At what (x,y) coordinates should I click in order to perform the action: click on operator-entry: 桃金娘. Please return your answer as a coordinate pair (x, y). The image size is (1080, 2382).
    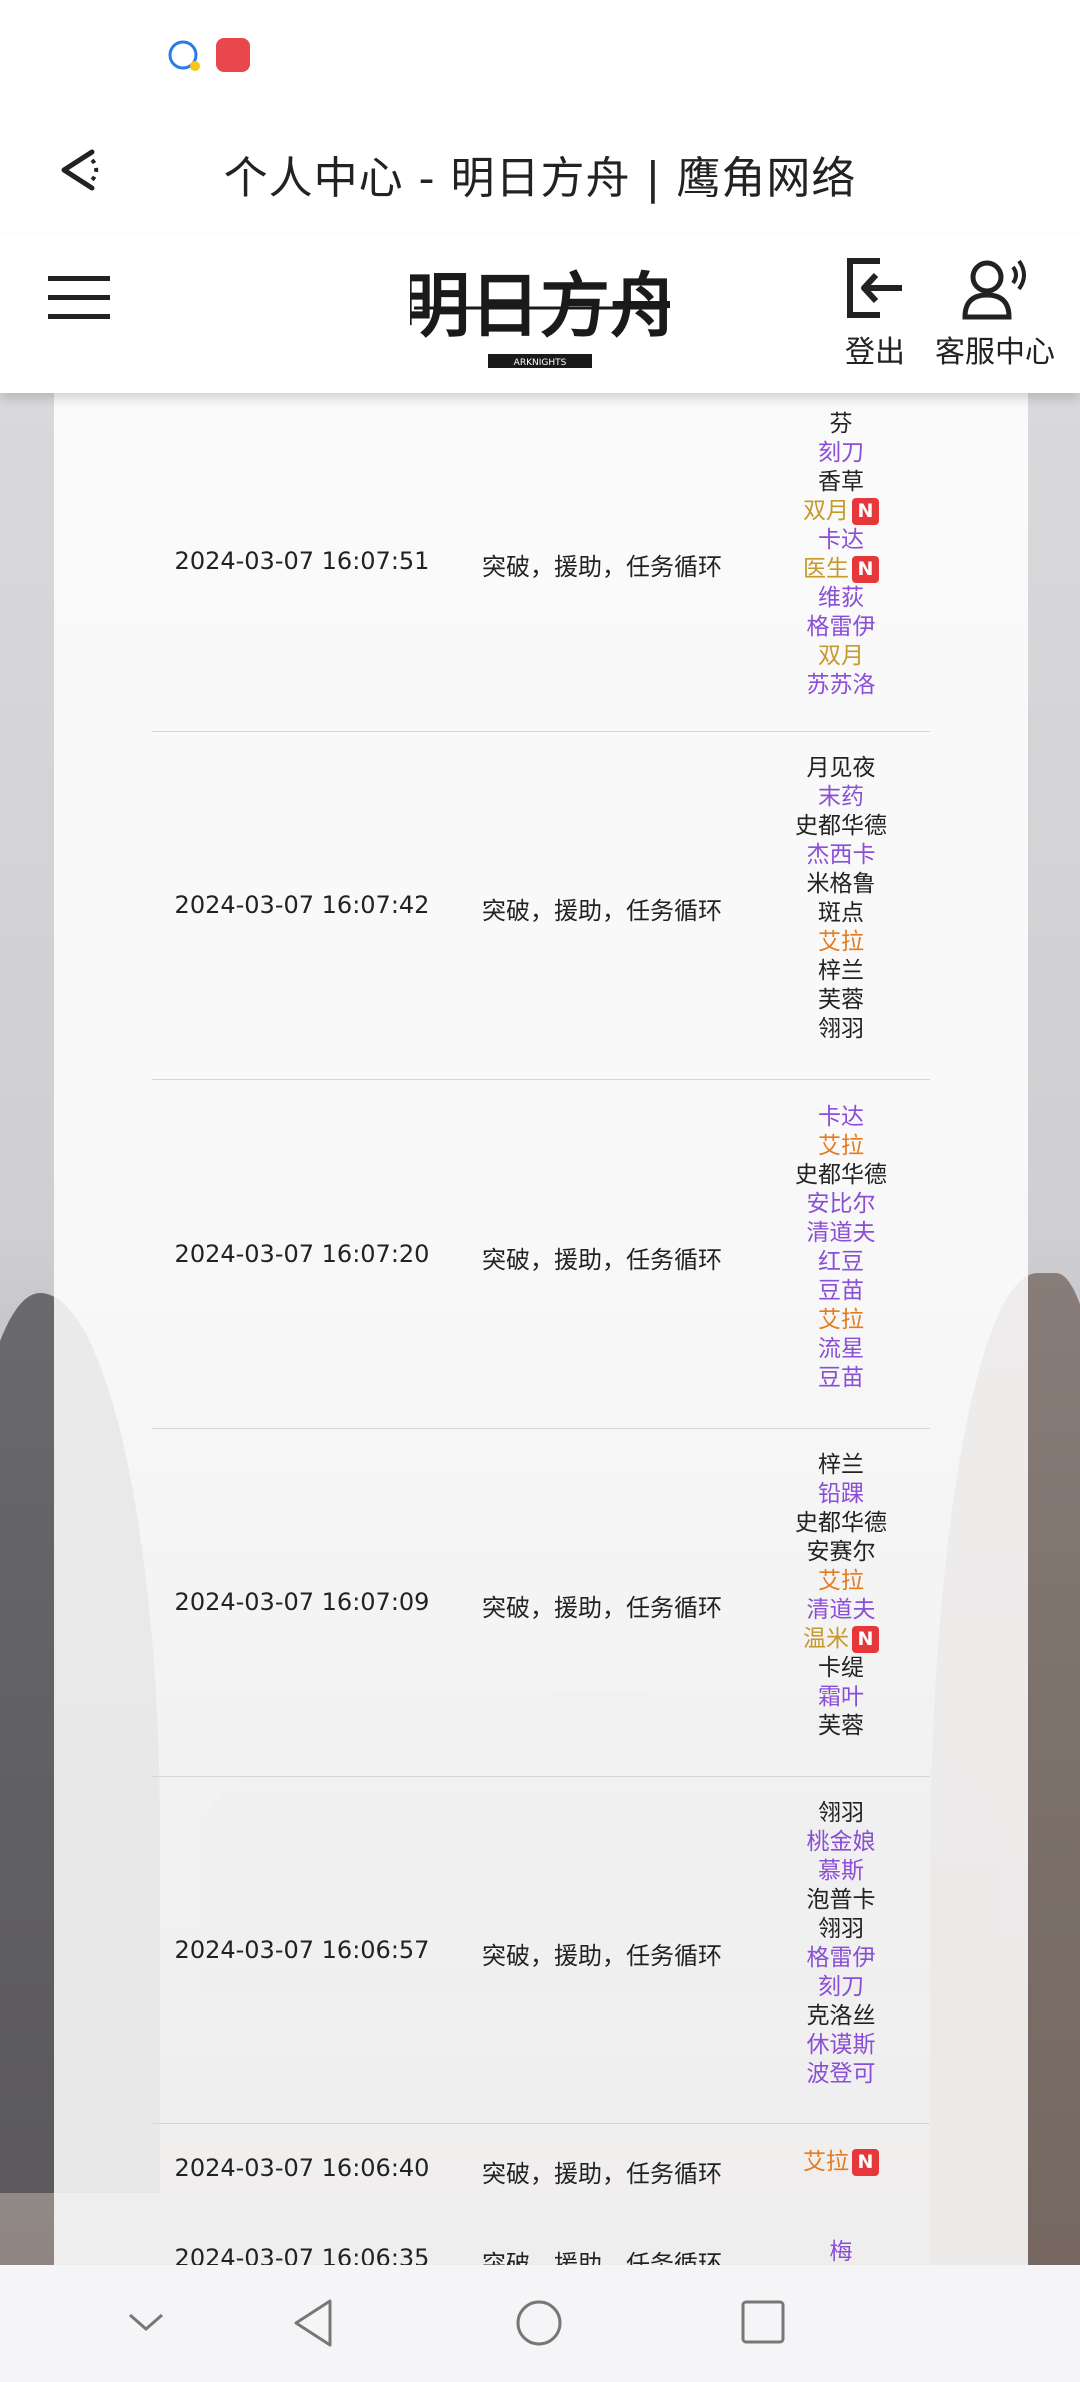
    Looking at the image, I should click on (841, 1842).